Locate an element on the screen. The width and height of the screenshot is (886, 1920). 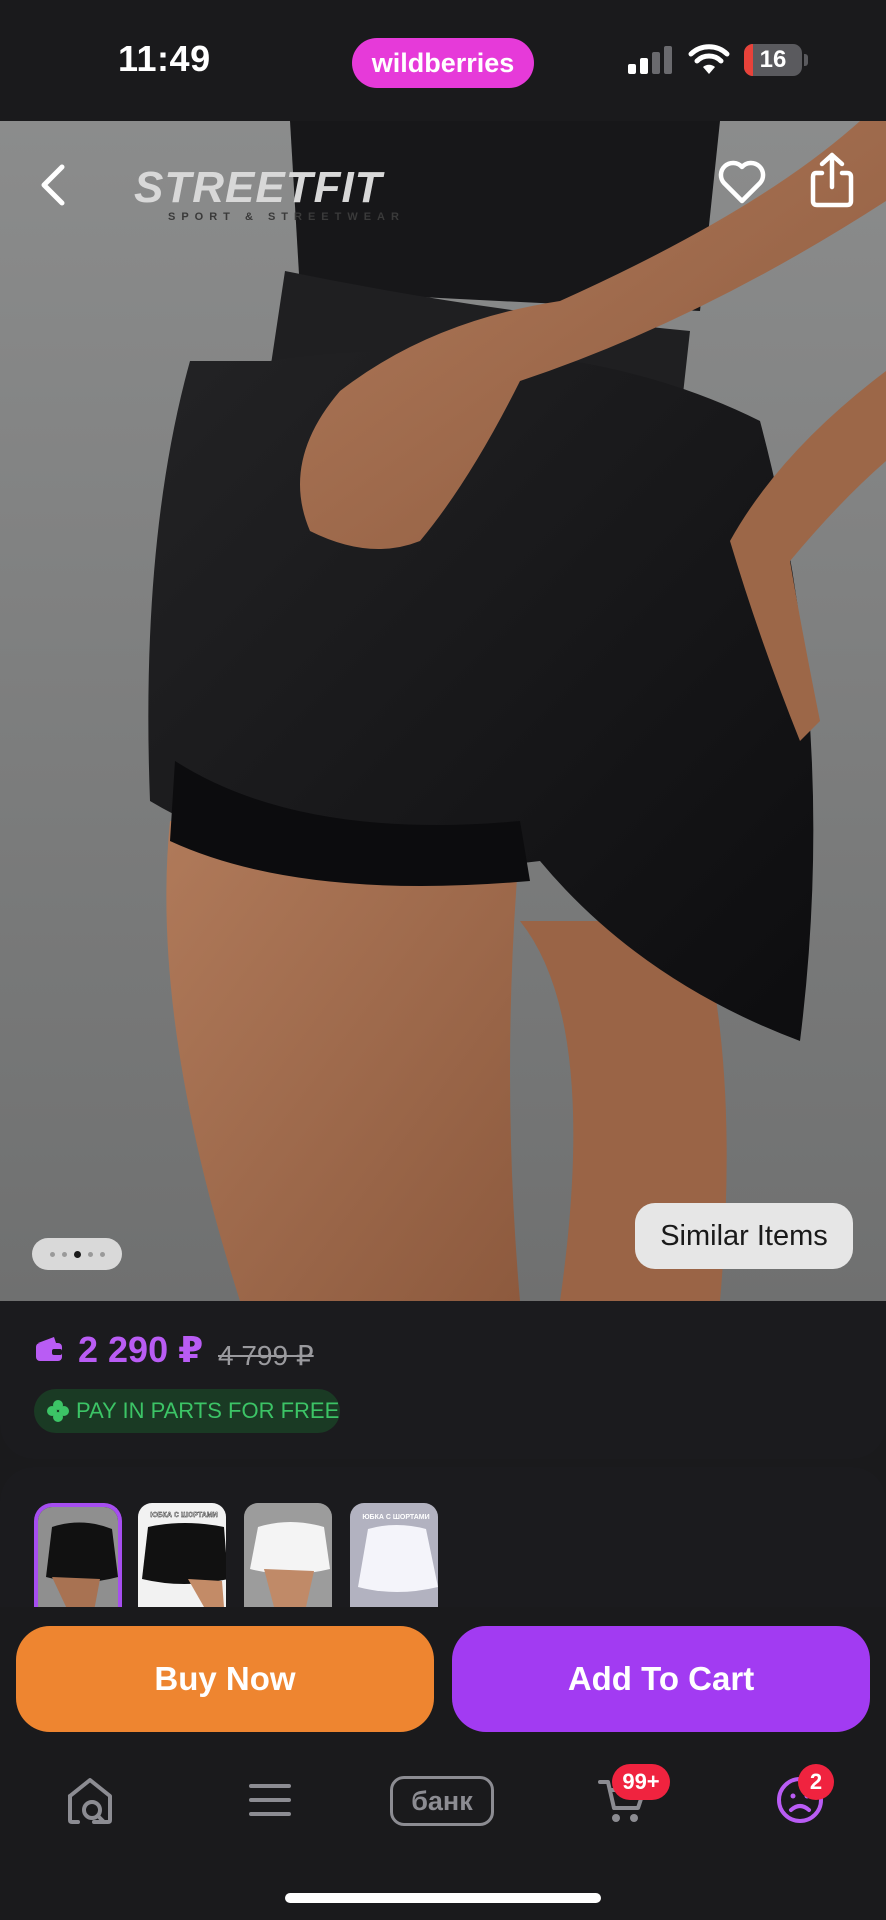
back-button is located at coordinates (53, 185).